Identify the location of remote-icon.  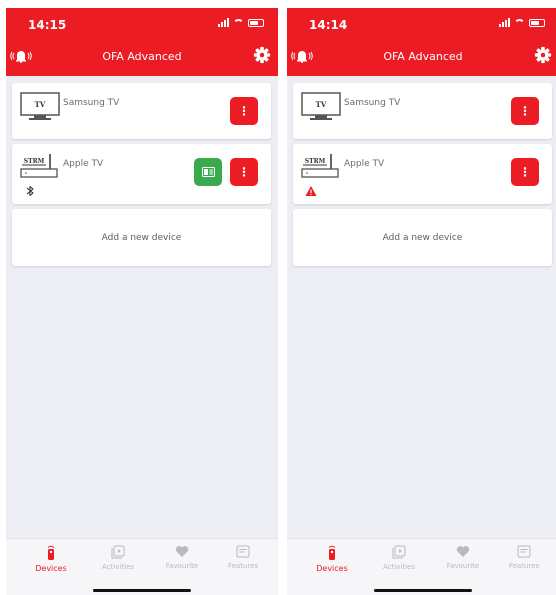
(208, 172).